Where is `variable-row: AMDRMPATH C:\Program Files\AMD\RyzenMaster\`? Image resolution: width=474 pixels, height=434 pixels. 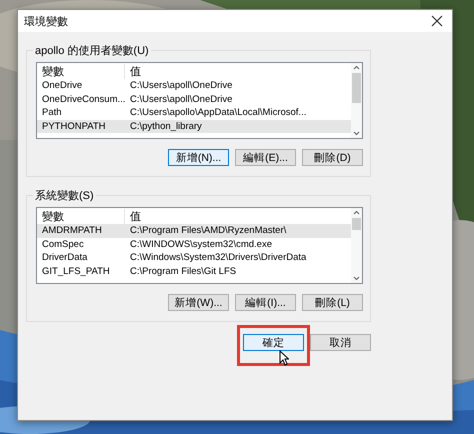
variable-row: AMDRMPATH C:\Program Files\AMD\RyzenMaster\ is located at coordinates (194, 231).